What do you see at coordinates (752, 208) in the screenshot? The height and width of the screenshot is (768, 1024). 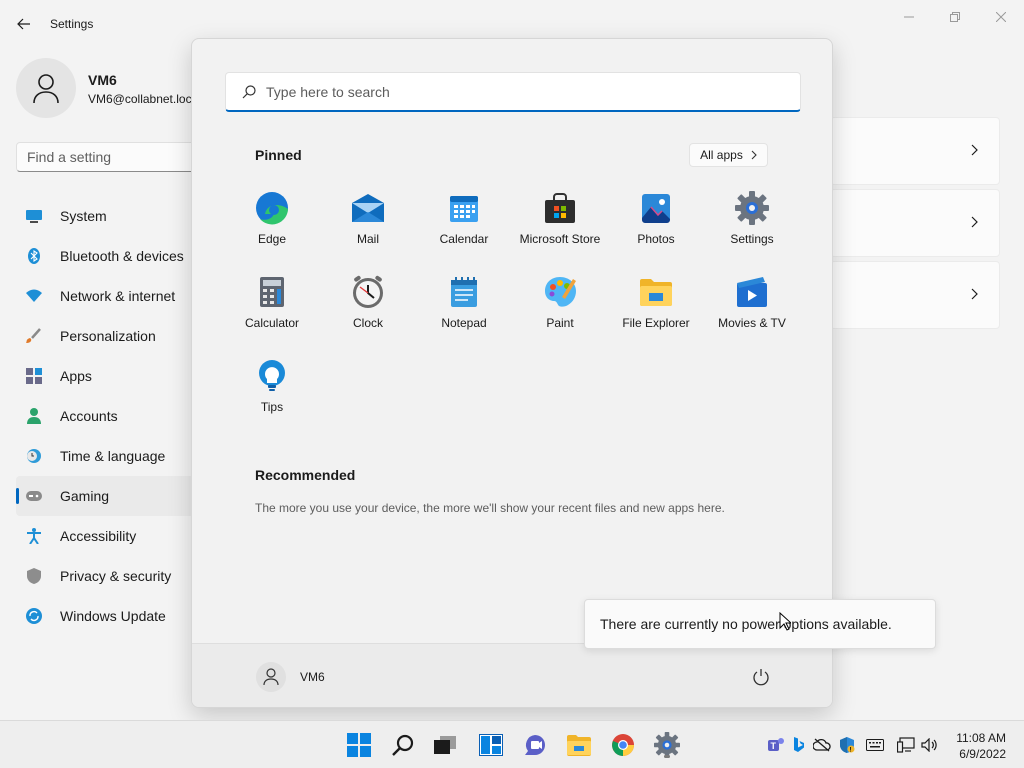 I see `gear-icon` at bounding box center [752, 208].